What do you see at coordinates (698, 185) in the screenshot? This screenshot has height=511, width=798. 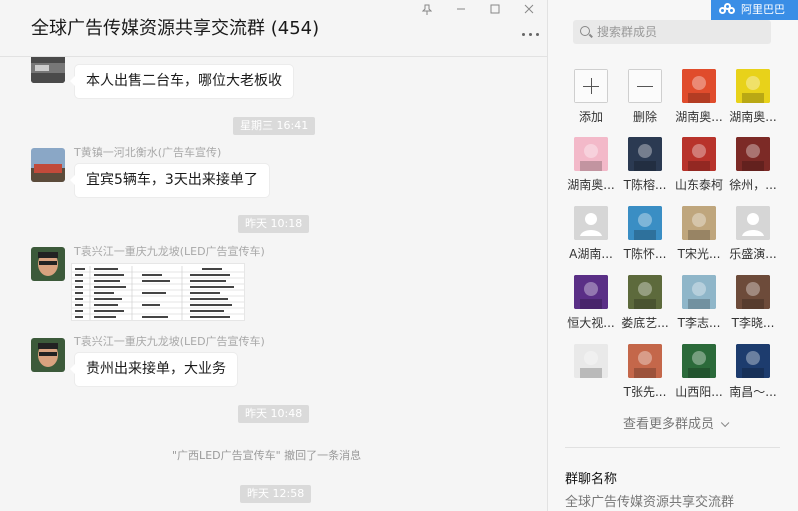 I see `member-name: 山东泰柯` at bounding box center [698, 185].